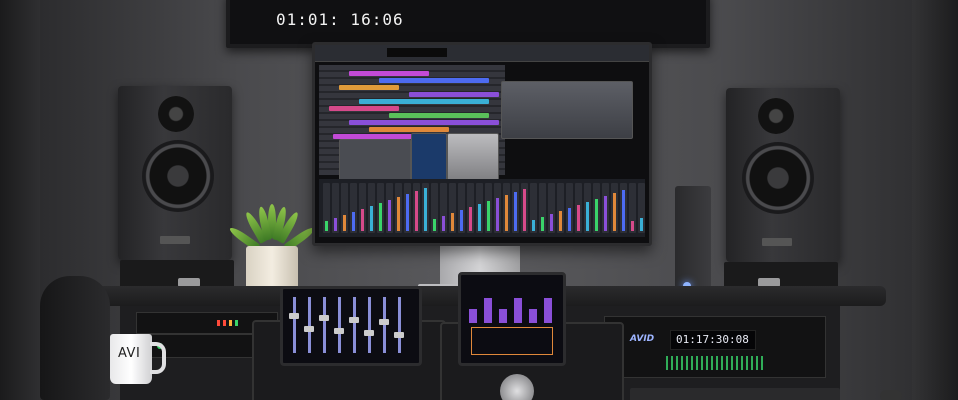  Describe the element at coordinates (693, 241) in the screenshot. I see `audio-interface-tower-icon` at that location.